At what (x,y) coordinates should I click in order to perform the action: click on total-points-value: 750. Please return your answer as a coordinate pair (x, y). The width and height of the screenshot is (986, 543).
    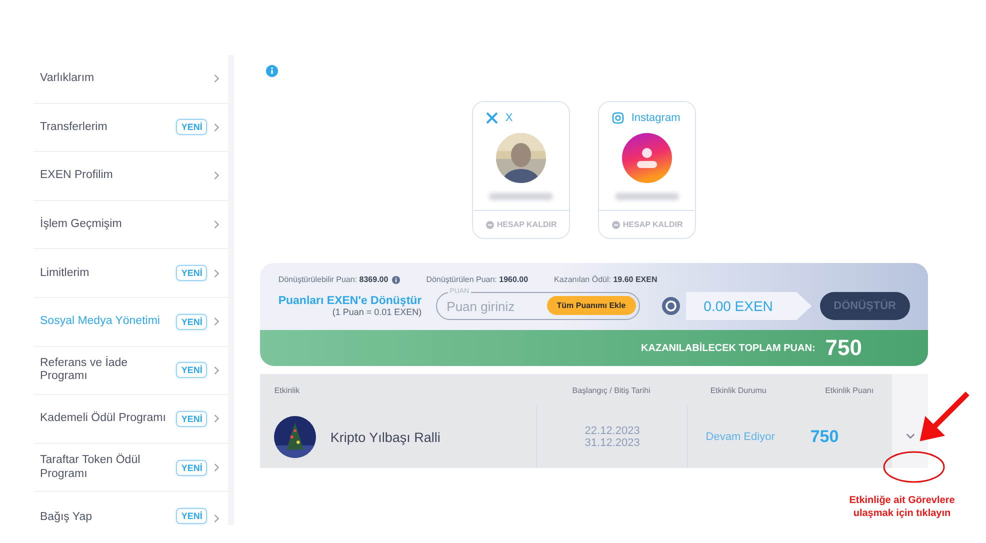
    Looking at the image, I should click on (843, 348).